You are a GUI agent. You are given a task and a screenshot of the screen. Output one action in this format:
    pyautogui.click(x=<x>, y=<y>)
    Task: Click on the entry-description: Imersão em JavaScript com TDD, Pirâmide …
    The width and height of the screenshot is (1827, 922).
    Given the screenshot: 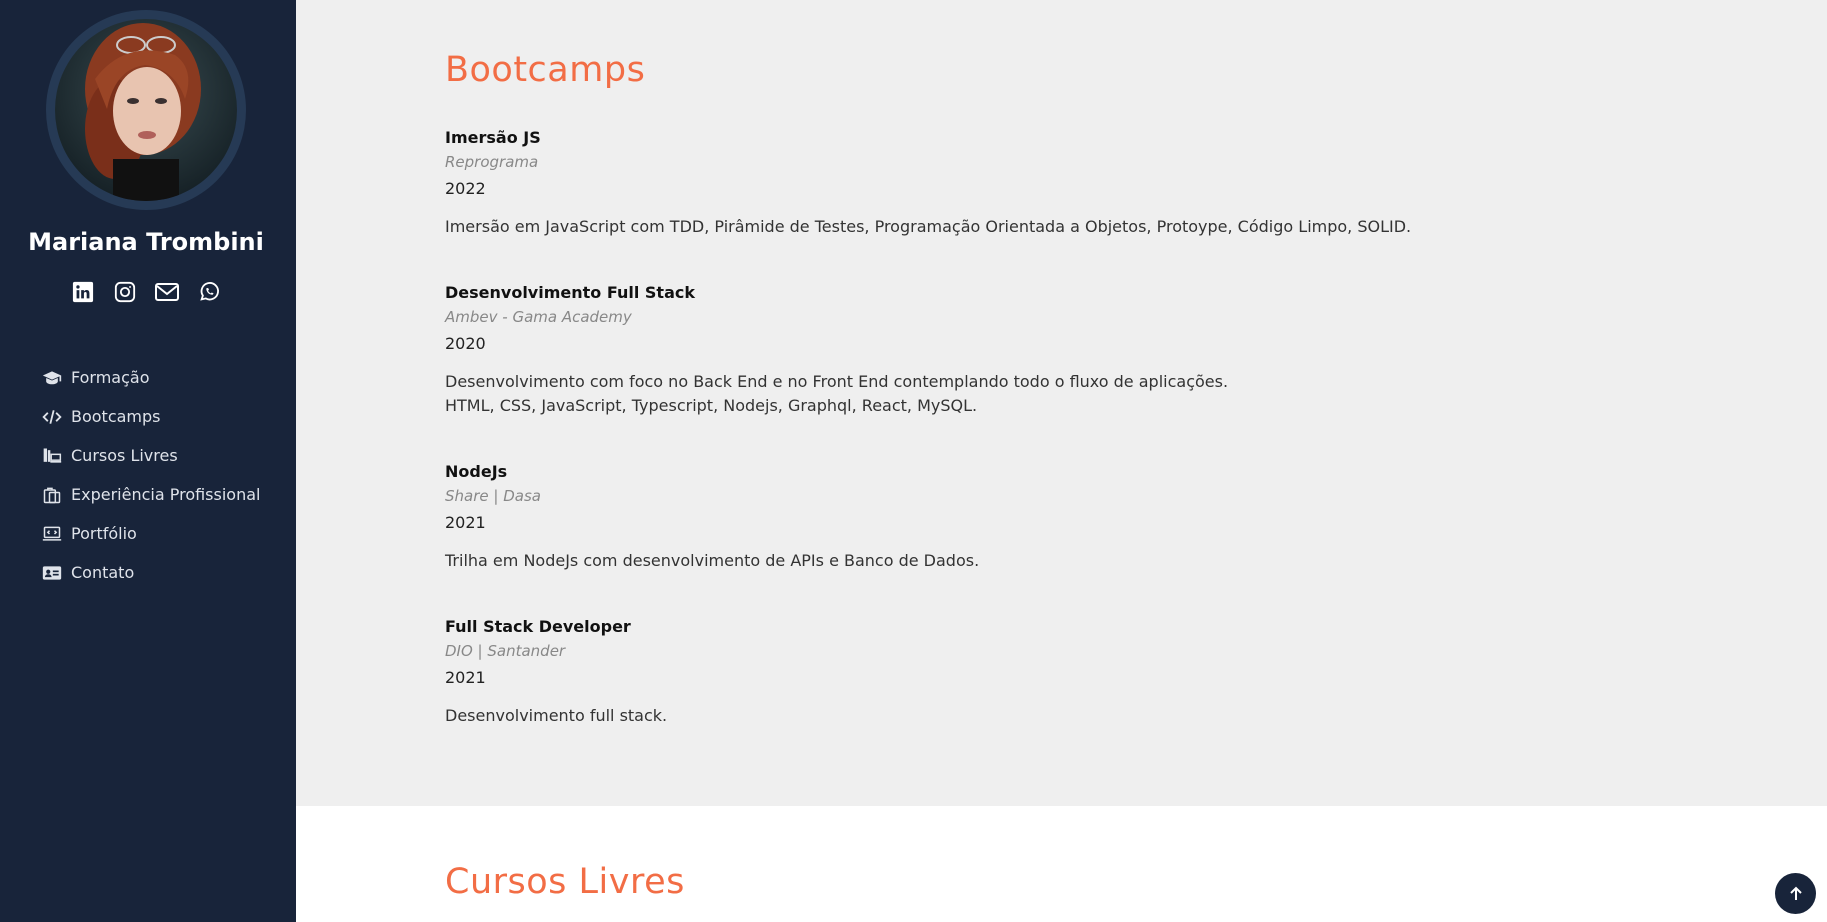 What is the action you would take?
    pyautogui.click(x=928, y=226)
    